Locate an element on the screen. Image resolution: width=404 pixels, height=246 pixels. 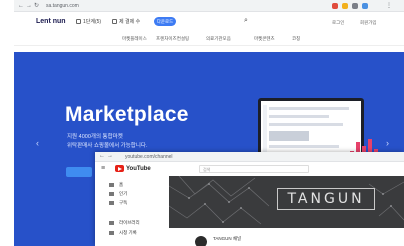
nav-item-contents: 마켓콘텐츠 is located at coordinates (264, 39).